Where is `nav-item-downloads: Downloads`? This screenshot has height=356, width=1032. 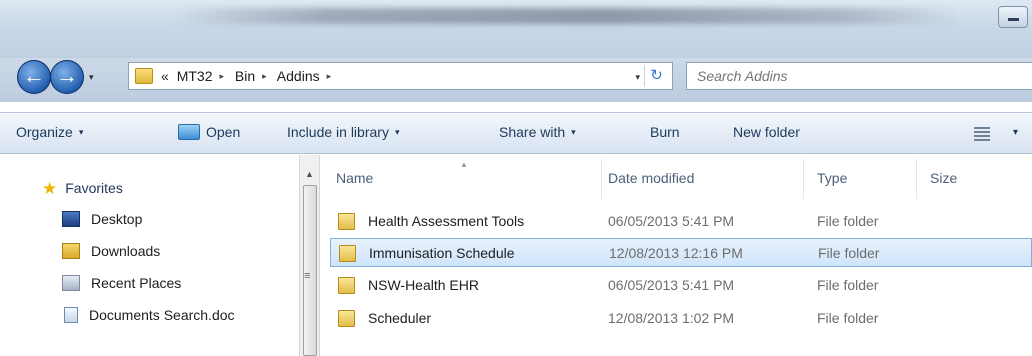
nav-item-downloads: Downloads is located at coordinates (111, 251).